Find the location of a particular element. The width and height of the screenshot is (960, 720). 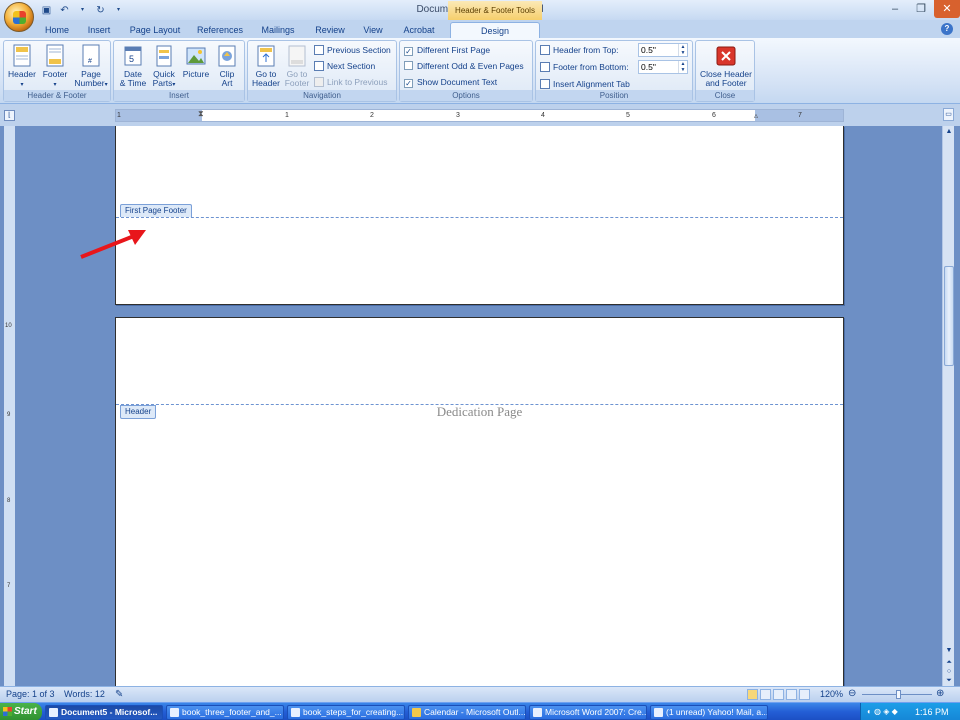

word-count: Words: 12 is located at coordinates (84, 694).